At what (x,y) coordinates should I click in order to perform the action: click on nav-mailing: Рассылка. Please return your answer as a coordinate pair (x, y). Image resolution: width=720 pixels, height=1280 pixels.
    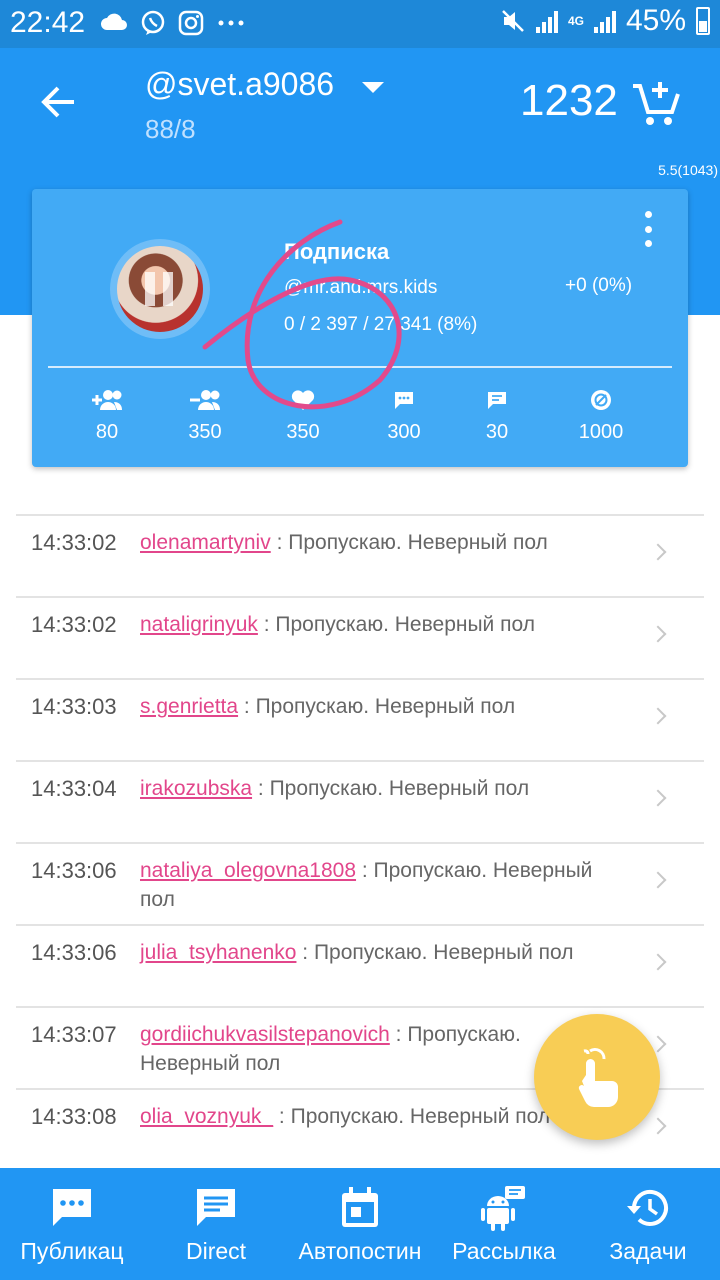
    Looking at the image, I should click on (504, 1224).